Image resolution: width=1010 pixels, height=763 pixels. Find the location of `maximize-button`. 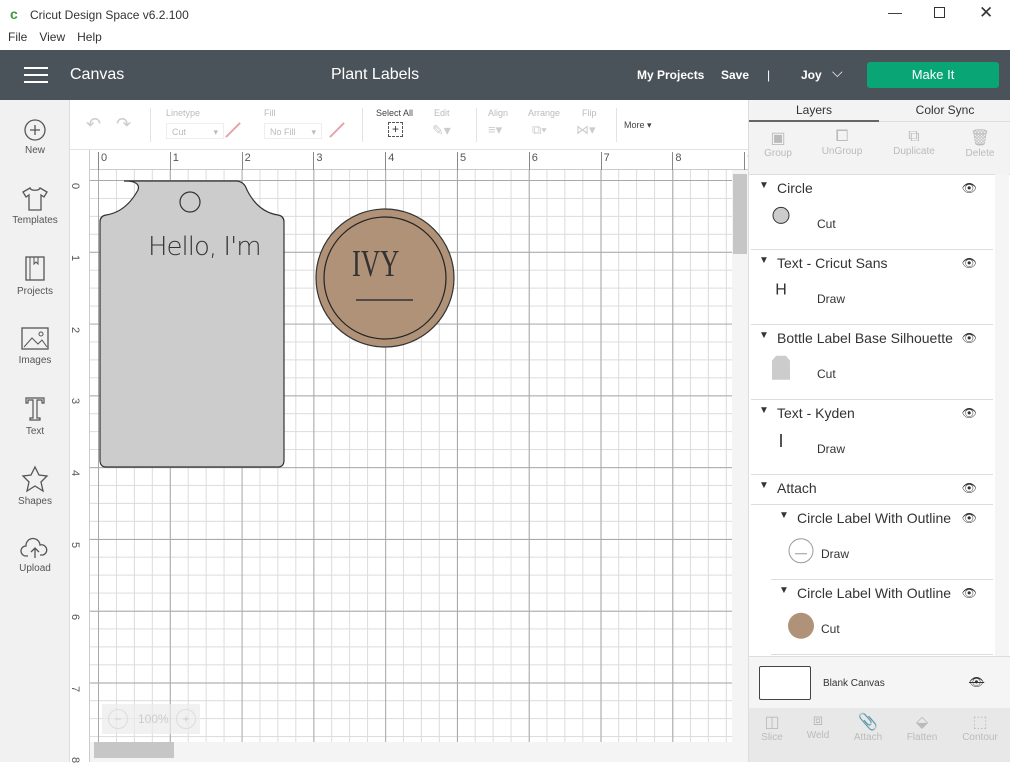

maximize-button is located at coordinates (939, 12).